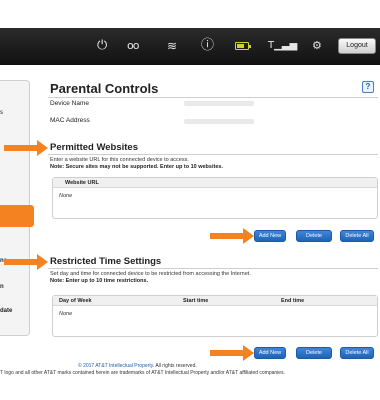  Describe the element at coordinates (196, 301) in the screenshot. I see `column-header-start-time: Start time` at that location.